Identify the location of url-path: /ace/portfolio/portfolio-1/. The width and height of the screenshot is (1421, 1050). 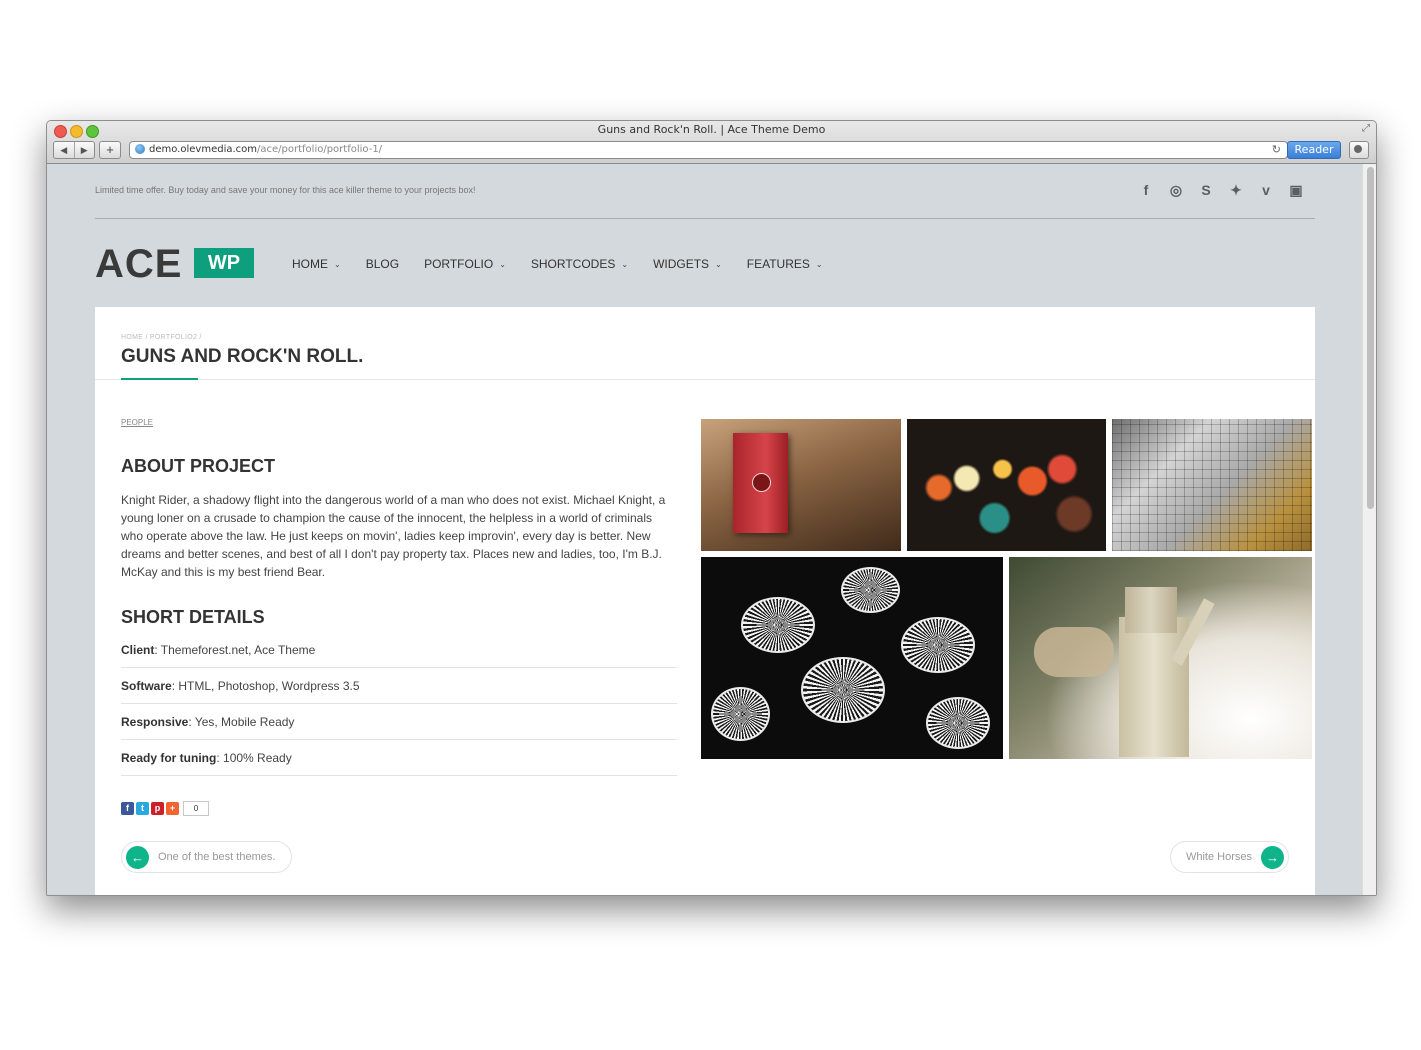
(320, 149).